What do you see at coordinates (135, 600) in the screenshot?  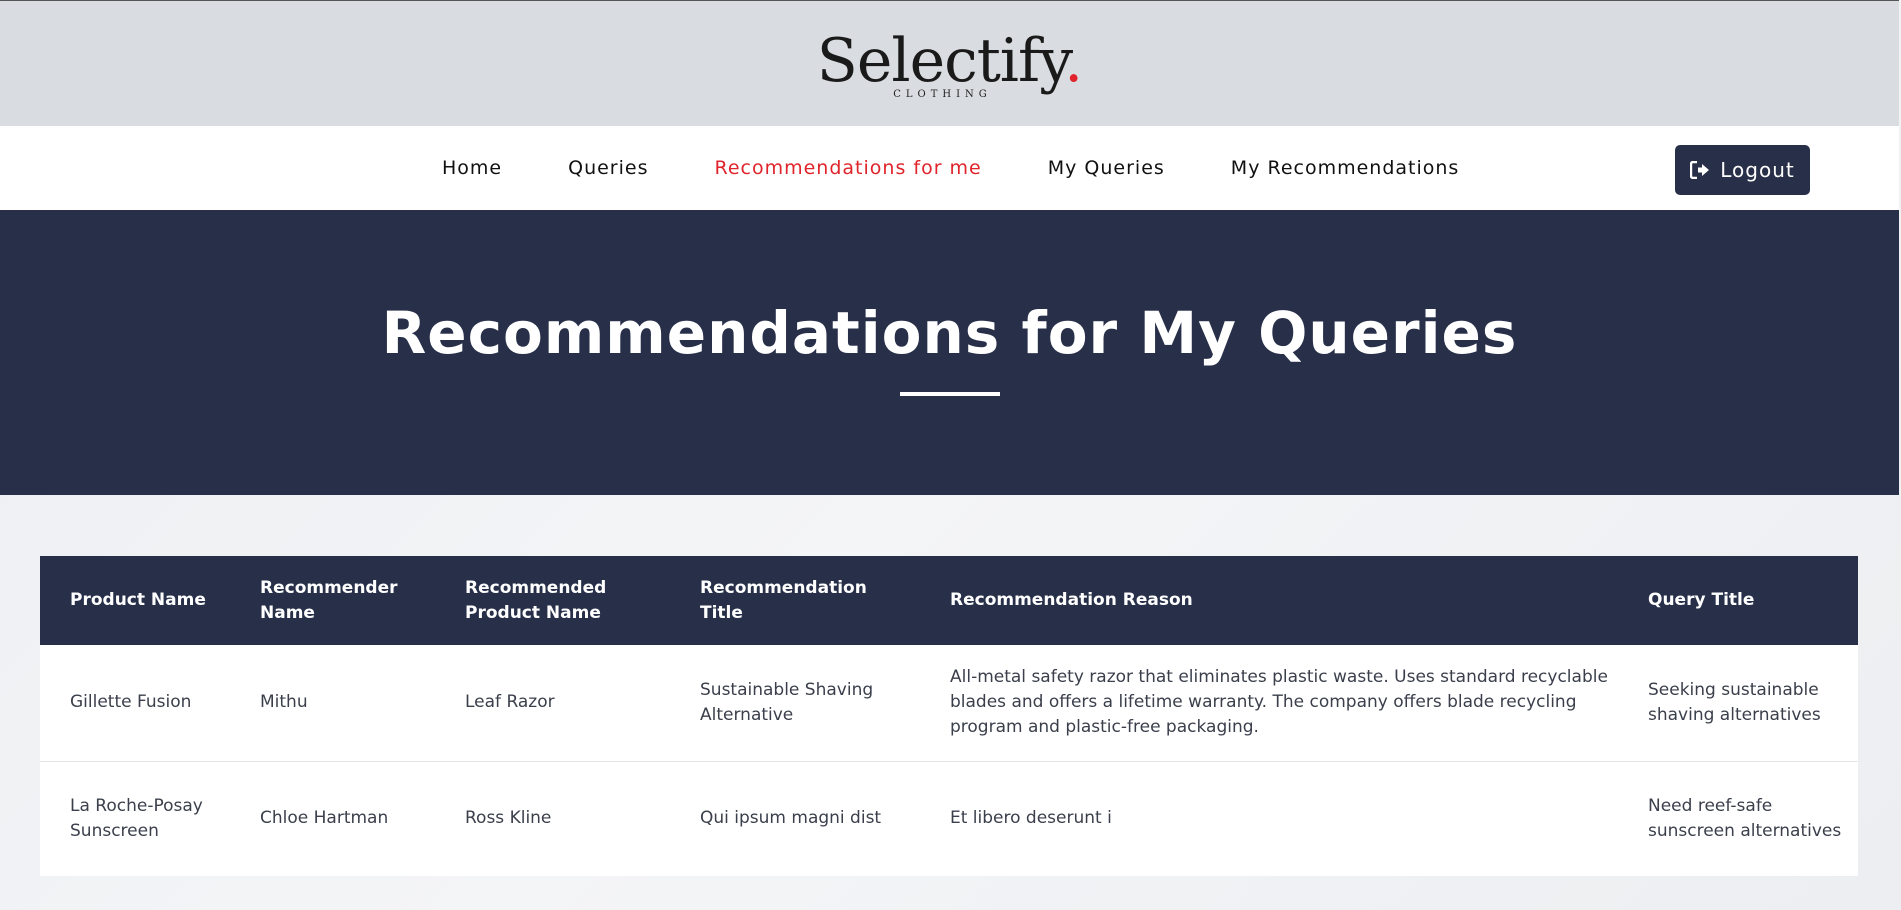 I see `column-header-product-name: Product Name` at bounding box center [135, 600].